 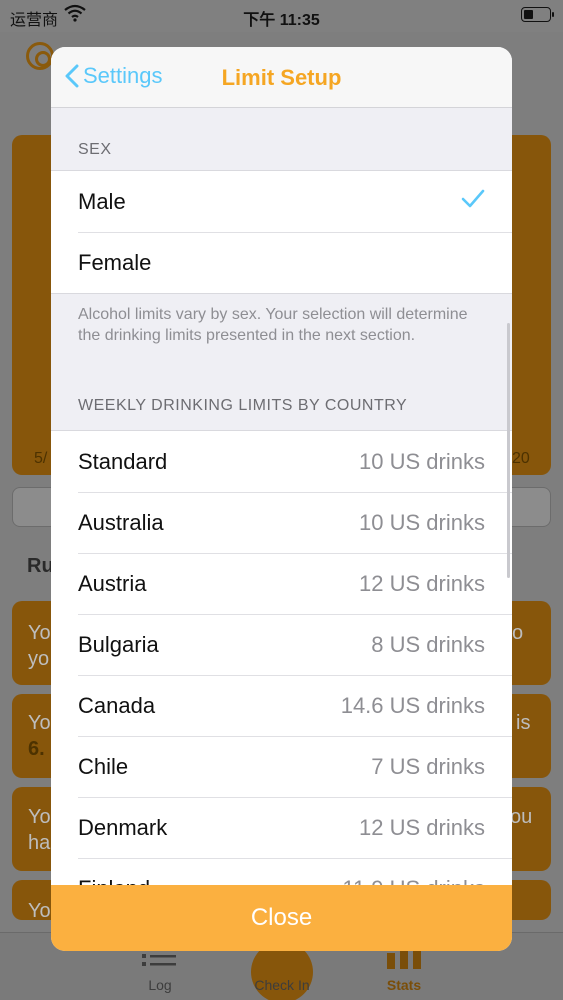 I want to click on background-fragment: is, so click(x=523, y=723).